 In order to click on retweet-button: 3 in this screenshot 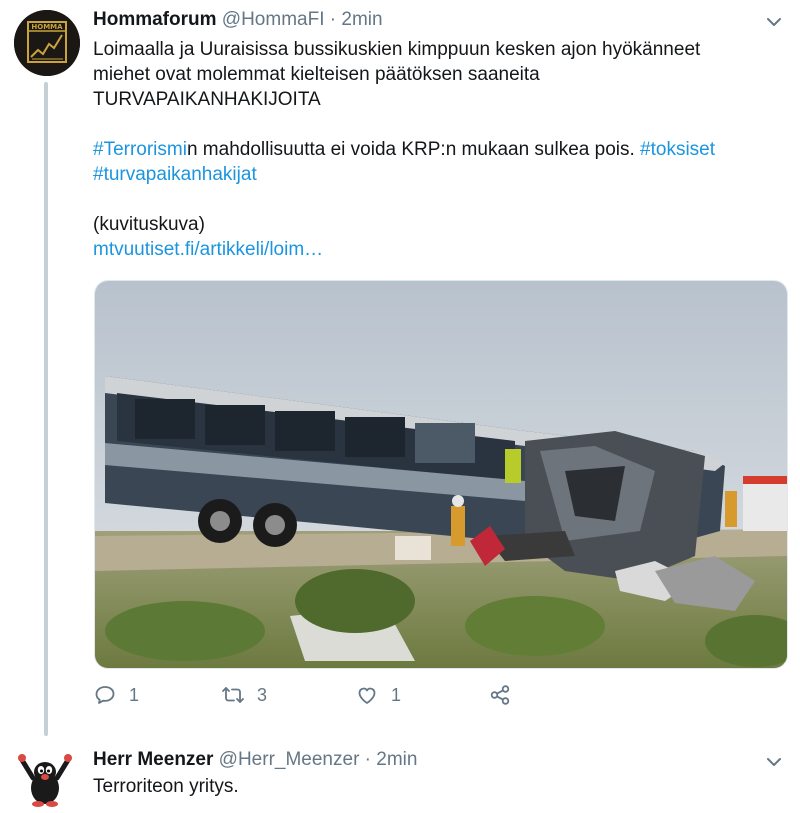, I will do `click(244, 695)`.